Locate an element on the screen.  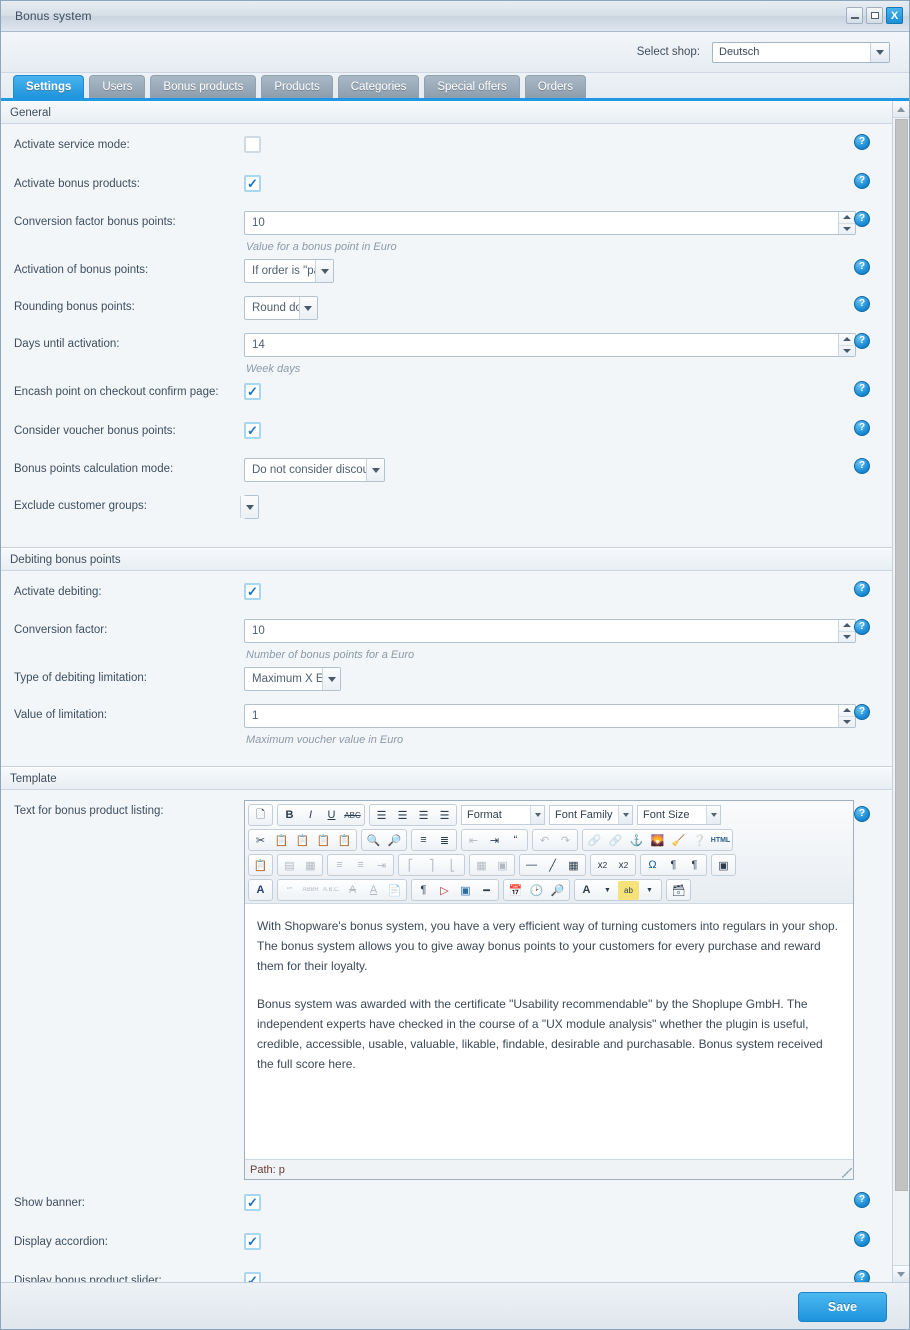
paste-icon: 📋 is located at coordinates (302, 840).